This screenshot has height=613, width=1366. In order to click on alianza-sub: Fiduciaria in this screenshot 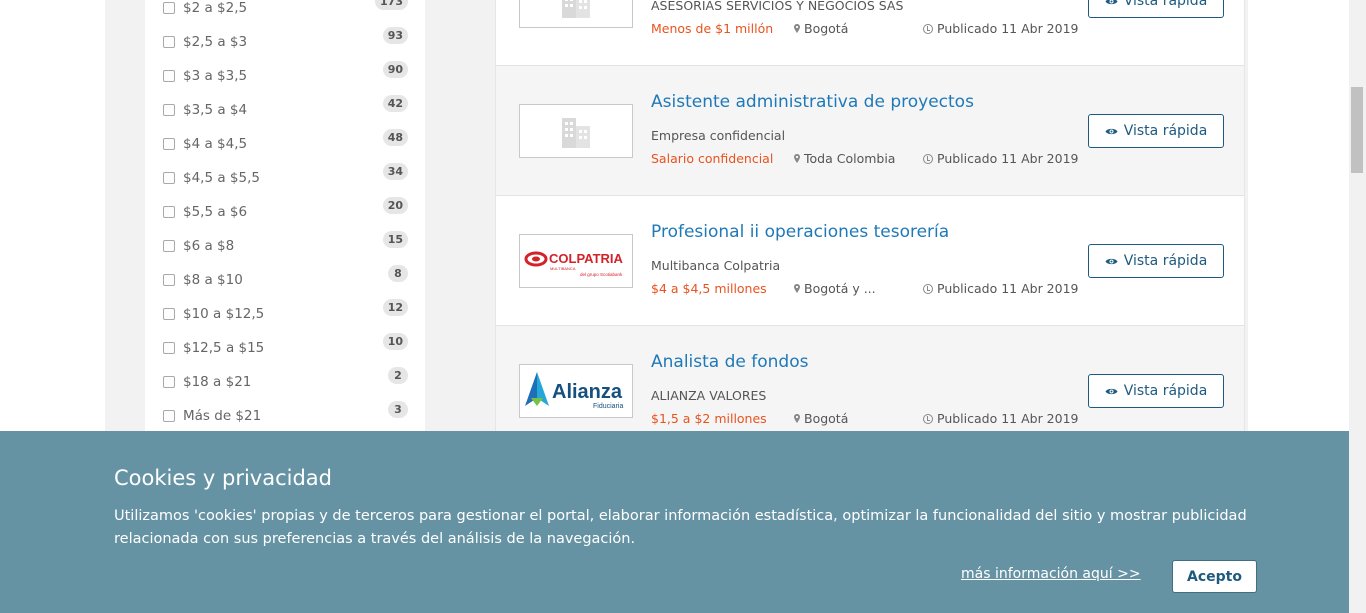, I will do `click(608, 406)`.